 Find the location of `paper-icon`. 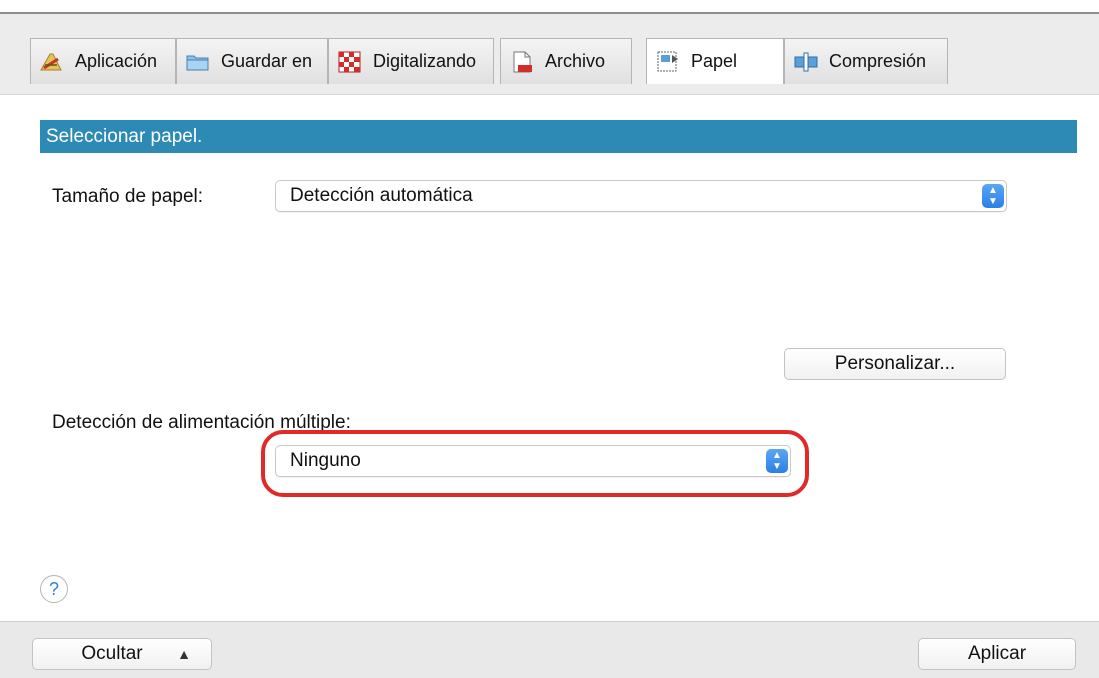

paper-icon is located at coordinates (668, 62).